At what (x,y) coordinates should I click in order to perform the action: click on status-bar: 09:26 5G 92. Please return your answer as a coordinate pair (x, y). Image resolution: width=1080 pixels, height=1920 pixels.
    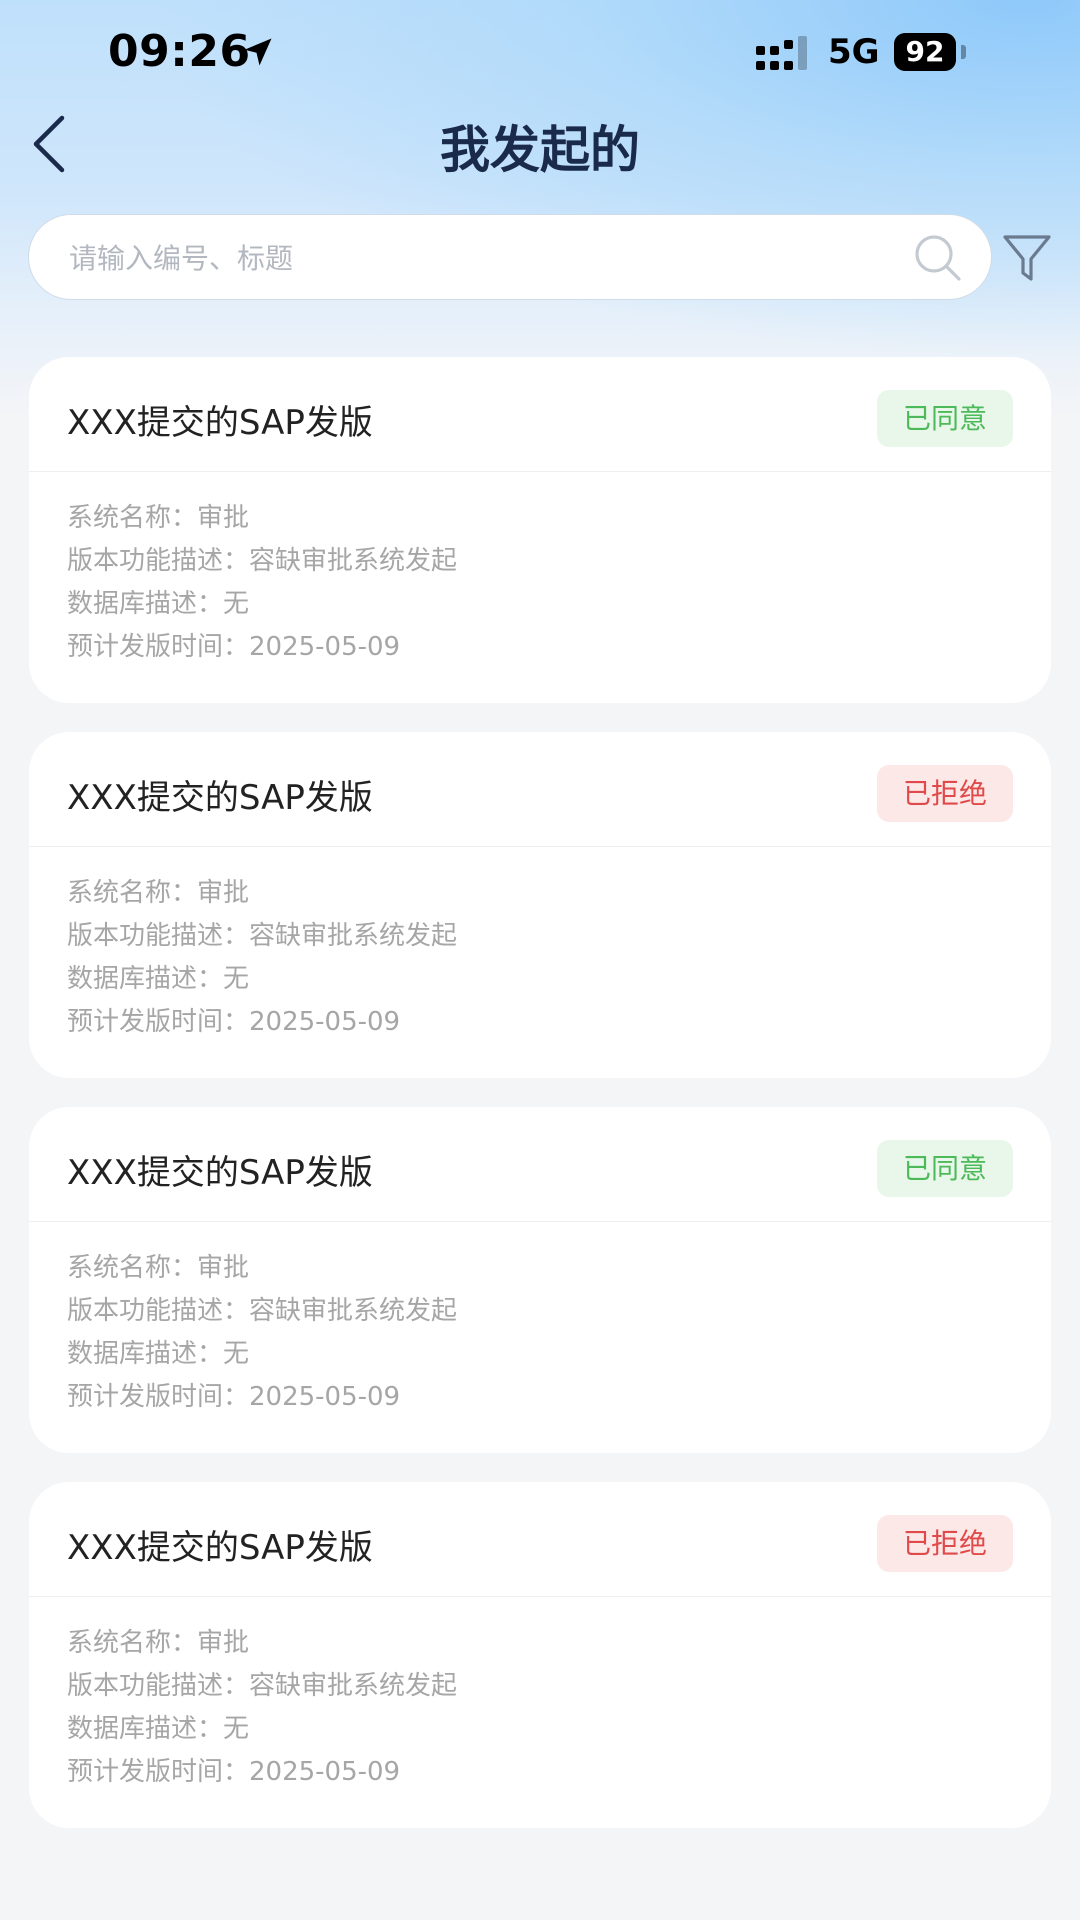
    Looking at the image, I should click on (540, 55).